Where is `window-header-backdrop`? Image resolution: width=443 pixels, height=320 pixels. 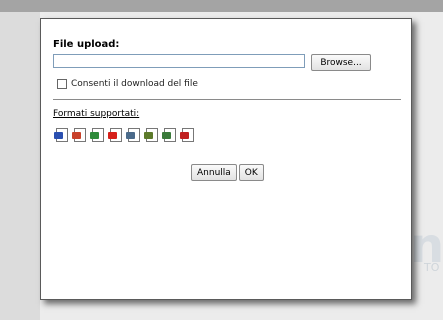 window-header-backdrop is located at coordinates (221, 6).